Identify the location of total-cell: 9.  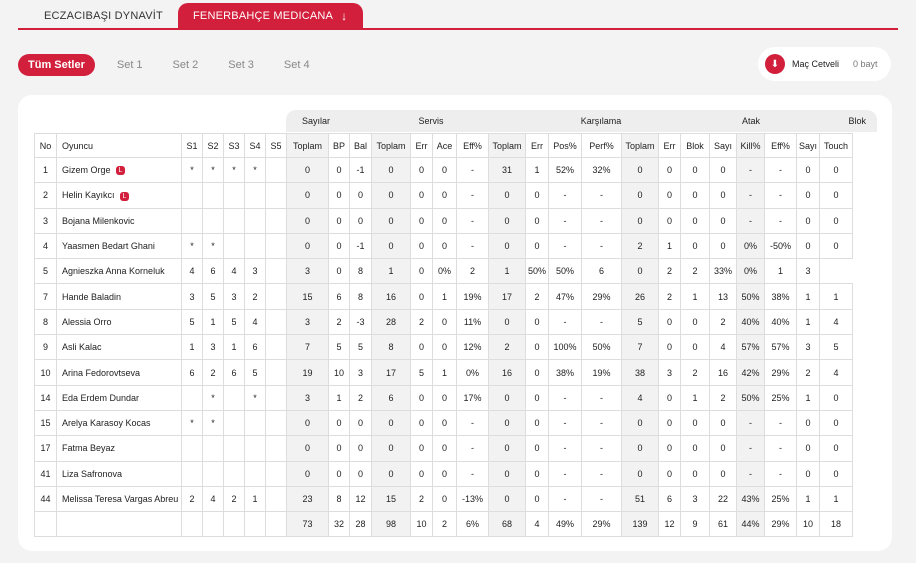
(695, 524).